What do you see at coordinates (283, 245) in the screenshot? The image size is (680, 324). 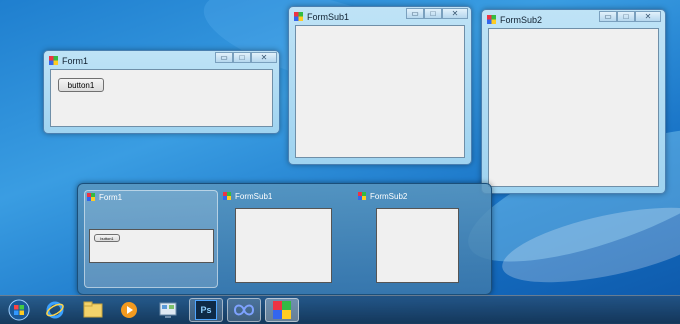 I see `formsub1-preview` at bounding box center [283, 245].